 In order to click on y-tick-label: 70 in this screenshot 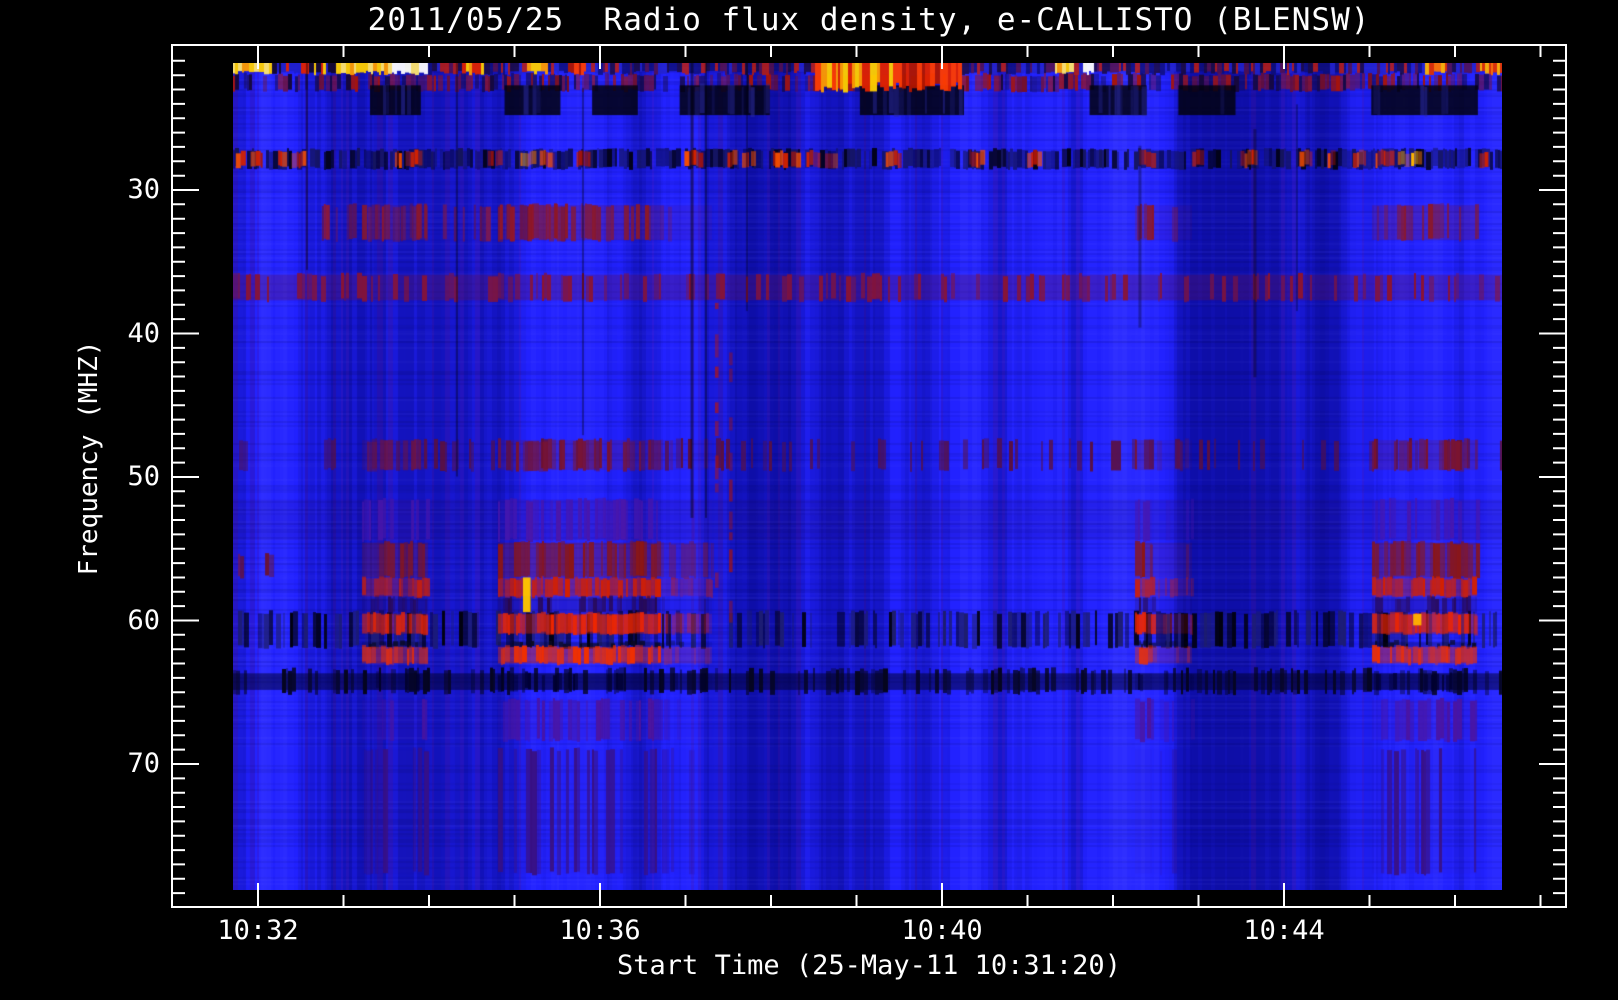, I will do `click(143, 763)`.